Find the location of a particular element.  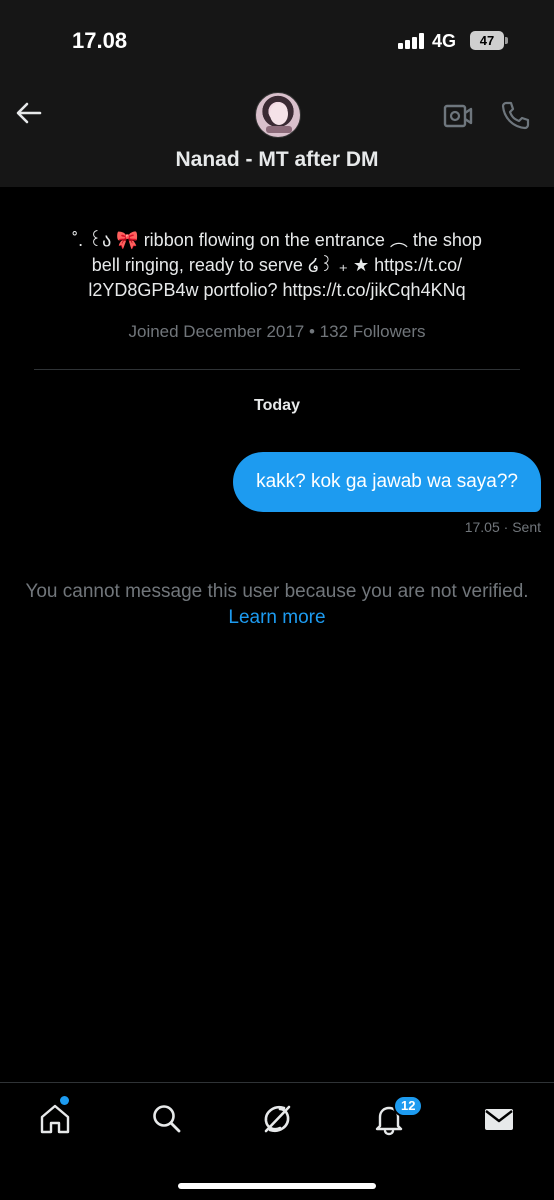

outgoing-message-bubble: kakk? kok ga jawab wa saya?? is located at coordinates (387, 482).